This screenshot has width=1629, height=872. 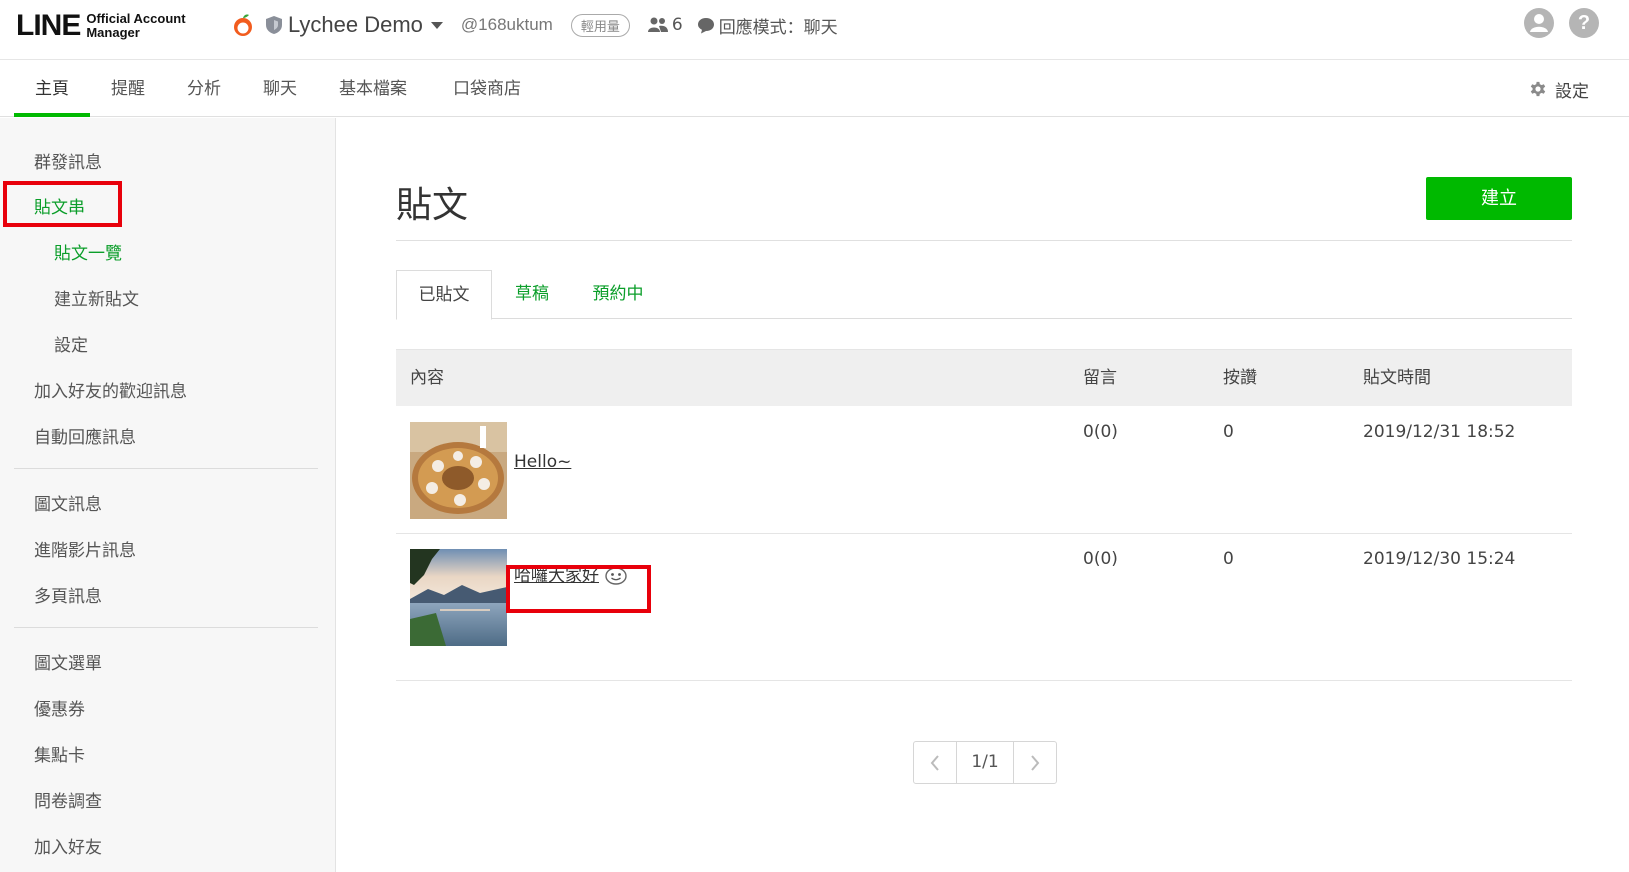 What do you see at coordinates (280, 89) in the screenshot?
I see `nav-chat: 聊天` at bounding box center [280, 89].